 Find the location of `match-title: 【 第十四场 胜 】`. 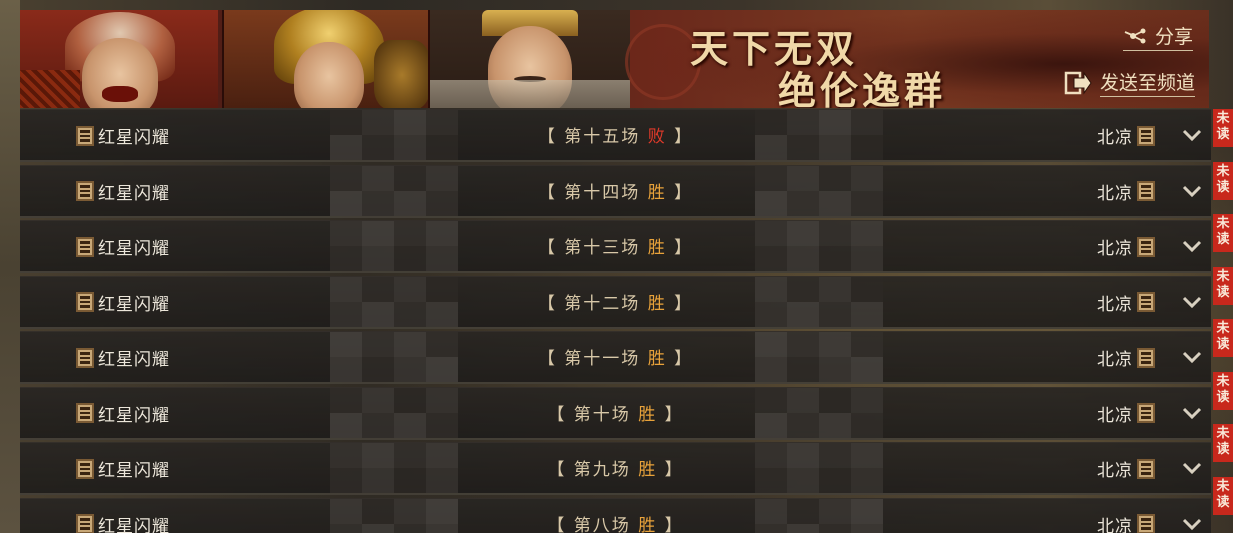

match-title: 【 第十四场 胜 】 is located at coordinates (615, 190).